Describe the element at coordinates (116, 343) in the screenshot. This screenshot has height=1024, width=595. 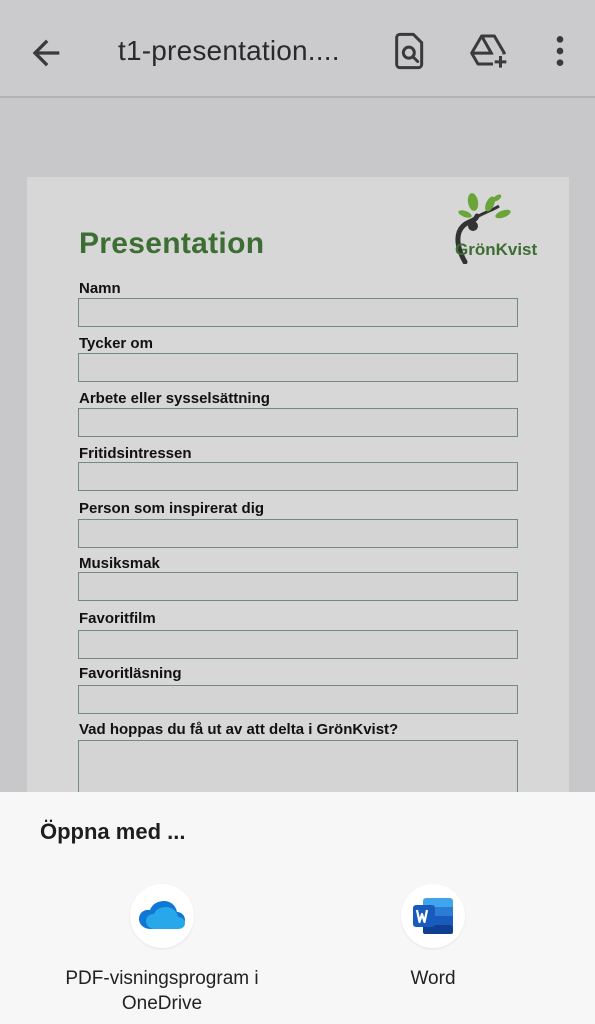
I see `field-label-tycker-om: Tycker om` at that location.